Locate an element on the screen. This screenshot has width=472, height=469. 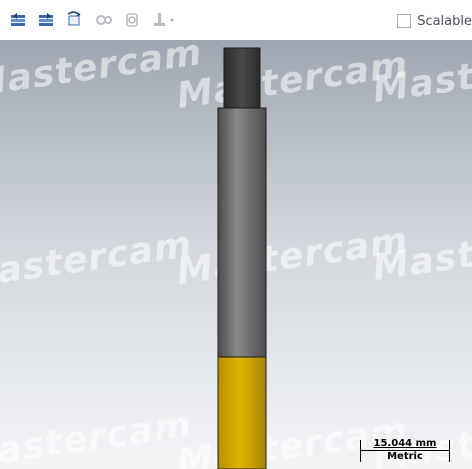
rotate-view-button is located at coordinates (74, 20).